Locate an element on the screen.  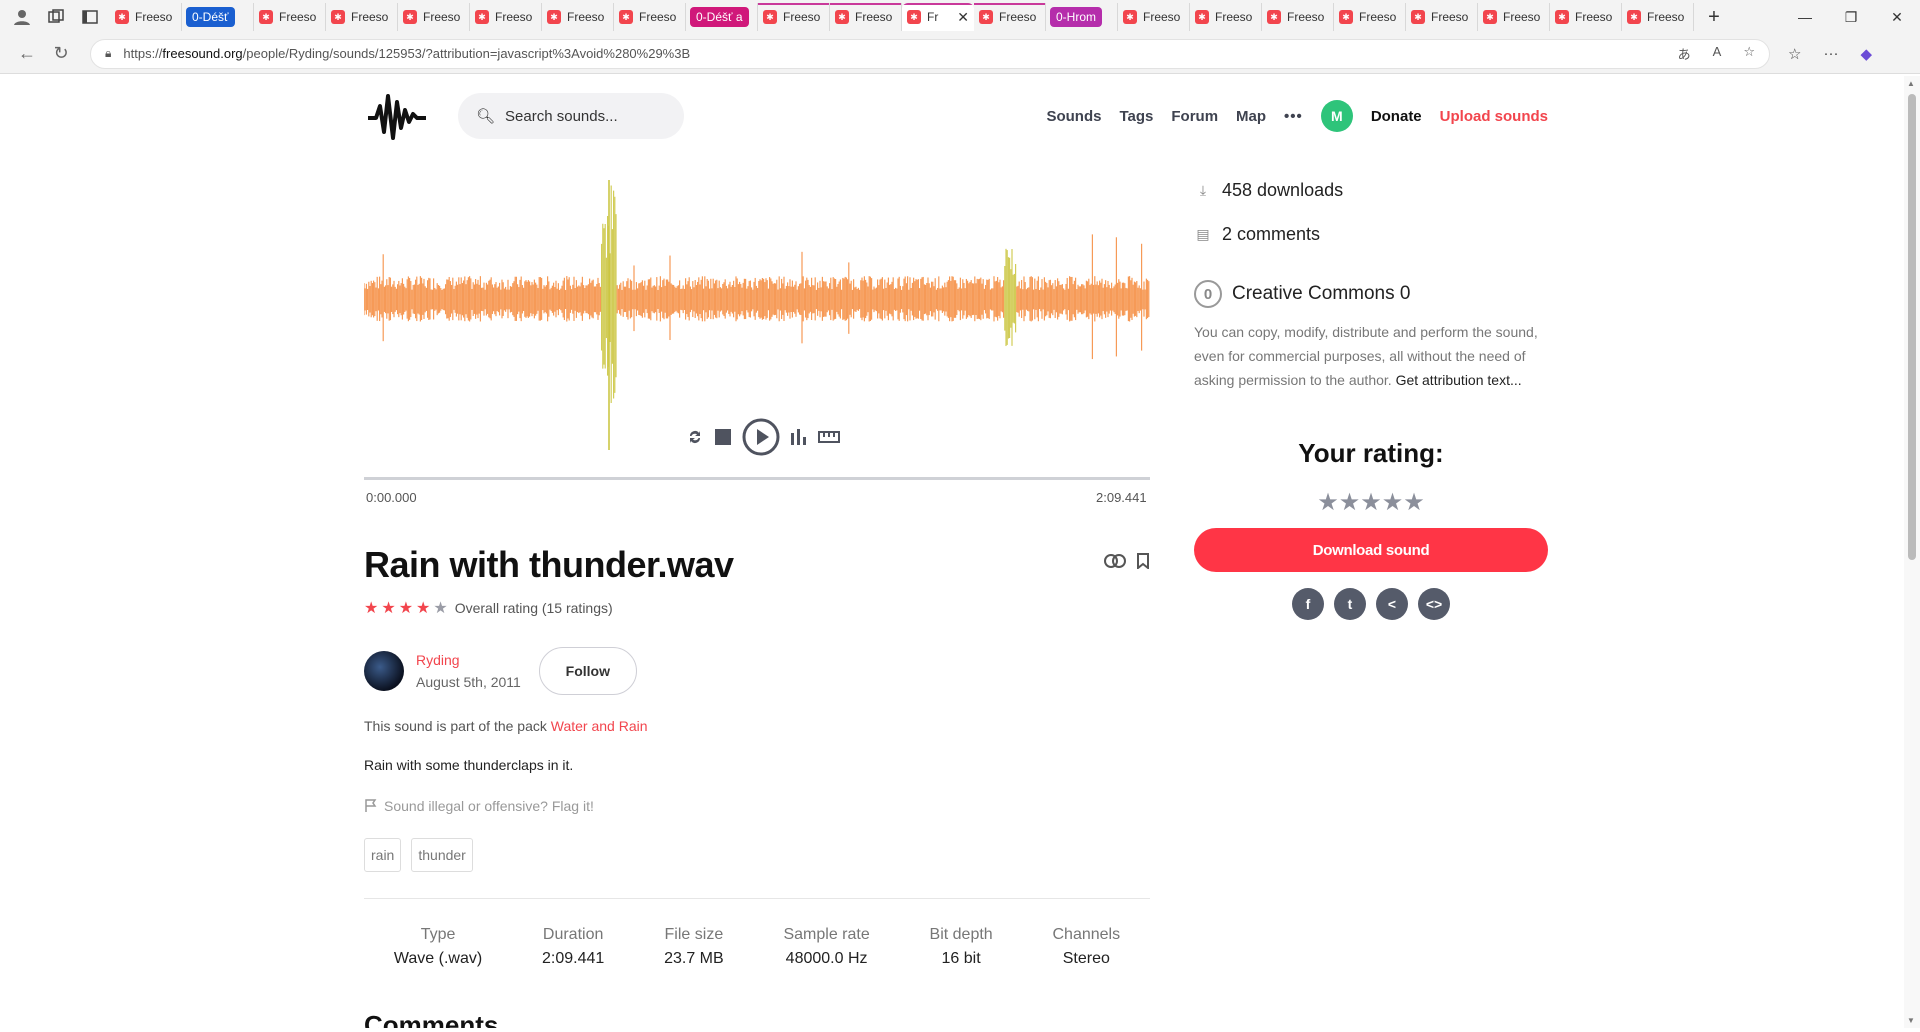
tab-group-label: 0-Hrom is located at coordinates (1082, 17).